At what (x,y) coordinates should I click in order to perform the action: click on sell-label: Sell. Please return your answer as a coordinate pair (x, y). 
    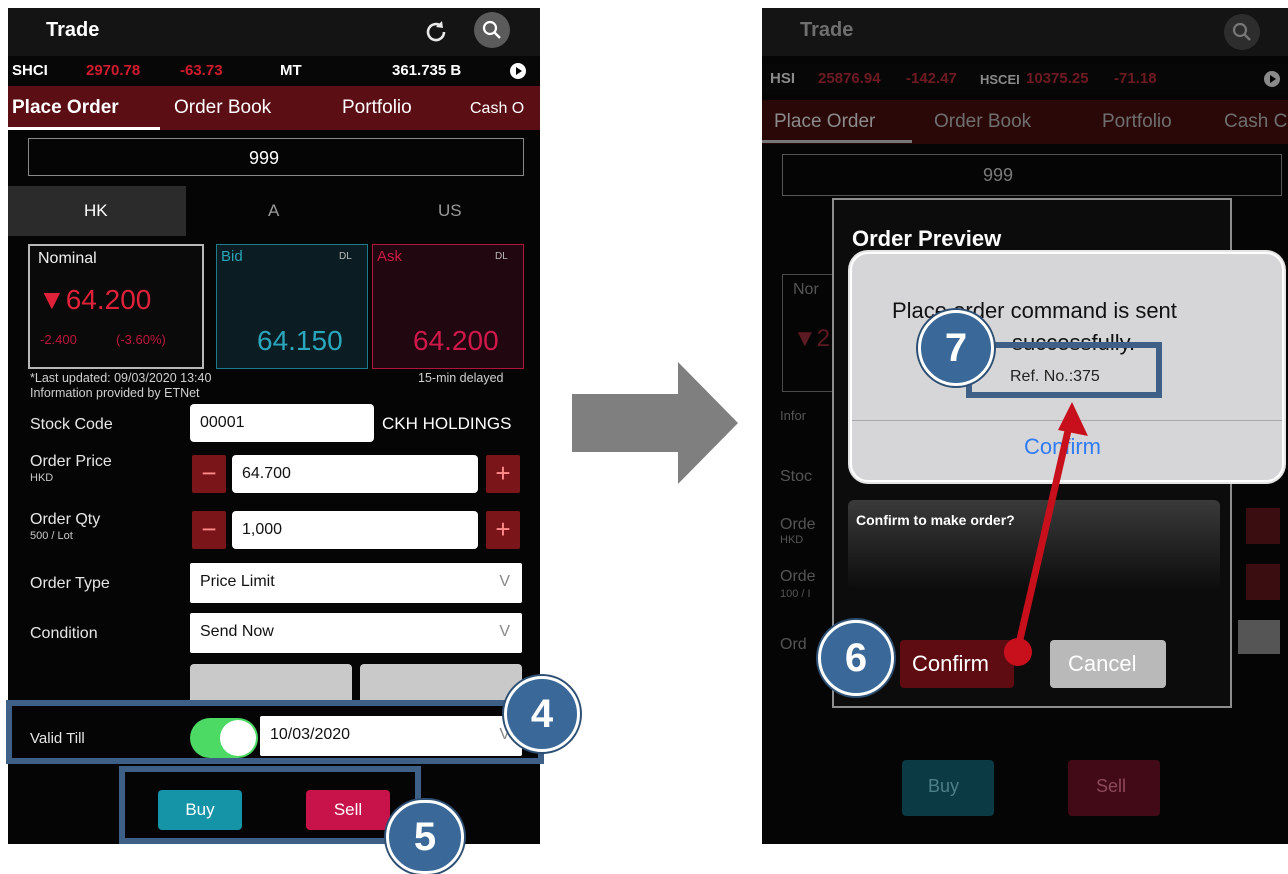
    Looking at the image, I should click on (1111, 786).